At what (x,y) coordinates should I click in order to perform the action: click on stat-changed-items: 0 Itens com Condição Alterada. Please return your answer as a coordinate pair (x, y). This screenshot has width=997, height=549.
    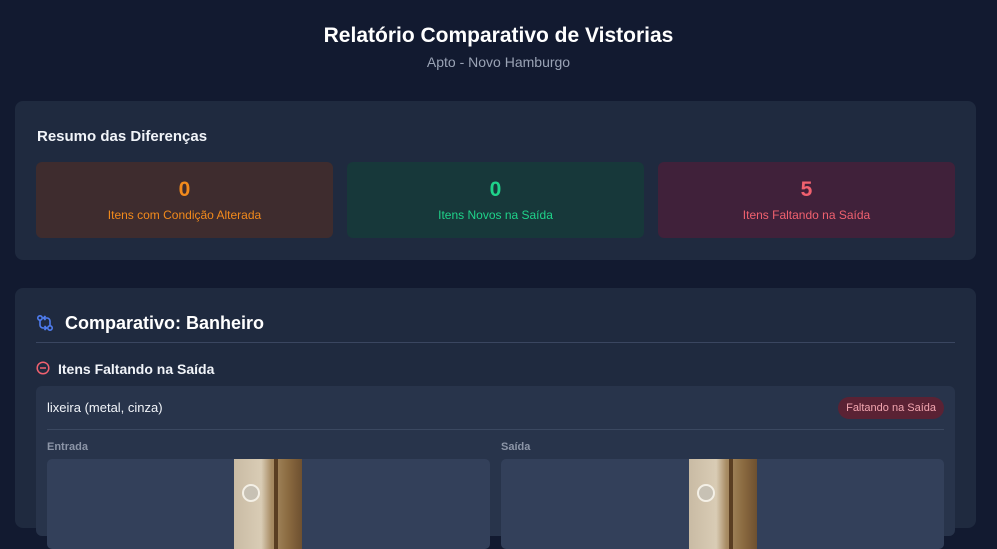
    Looking at the image, I should click on (184, 200).